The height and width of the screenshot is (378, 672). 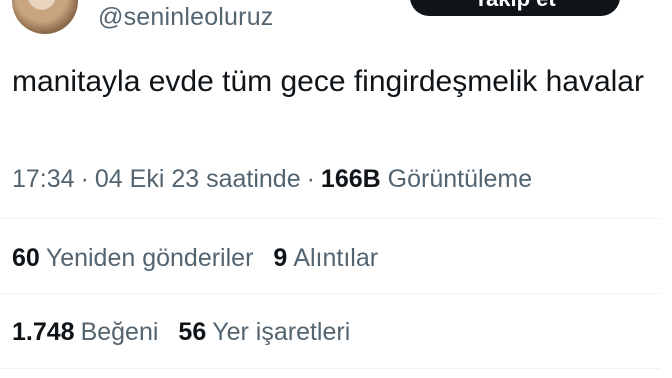 I want to click on quotes-count: 9, so click(x=280, y=258).